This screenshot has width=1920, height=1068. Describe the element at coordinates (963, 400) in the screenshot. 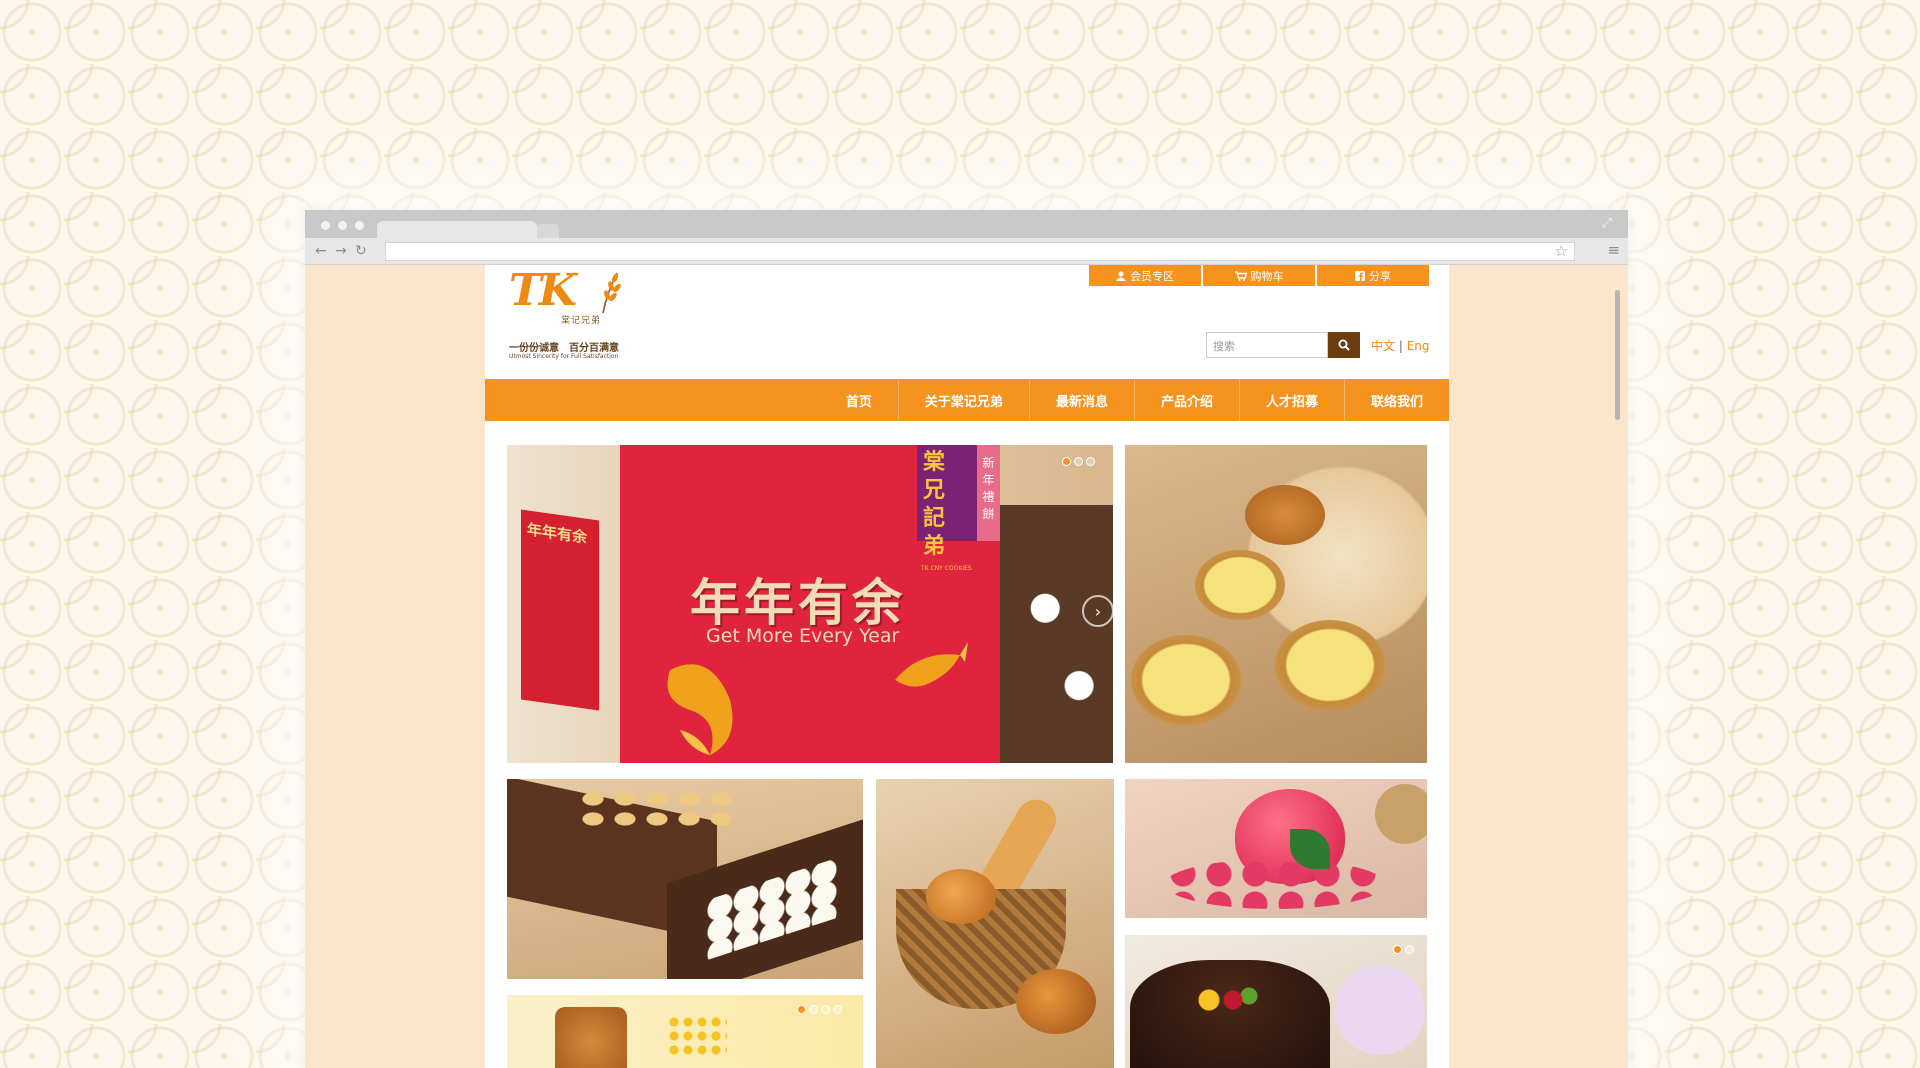

I see `nav-about: 关于棠记兄弟` at that location.